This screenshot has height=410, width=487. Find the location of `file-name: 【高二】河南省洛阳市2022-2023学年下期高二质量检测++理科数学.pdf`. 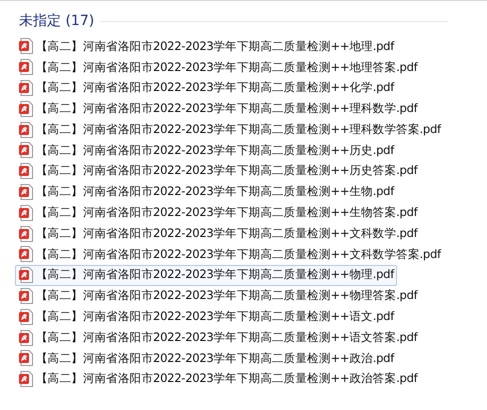

file-name: 【高二】河南省洛阳市2022-2023学年下期高二质量检测++理科数学.pdf is located at coordinates (227, 109).